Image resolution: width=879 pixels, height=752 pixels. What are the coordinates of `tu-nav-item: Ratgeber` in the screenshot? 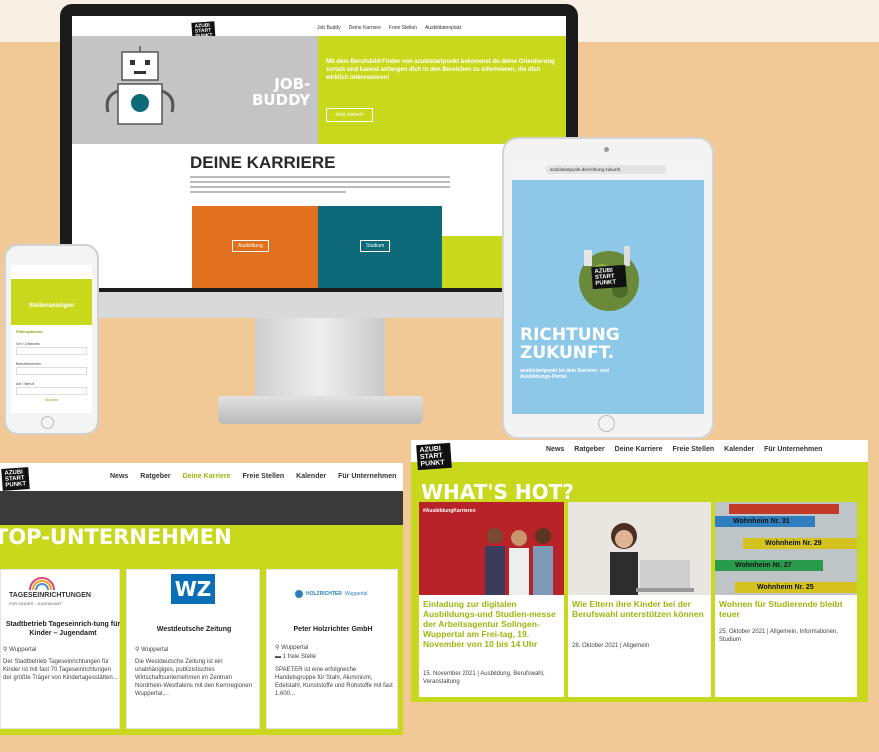 It's located at (155, 476).